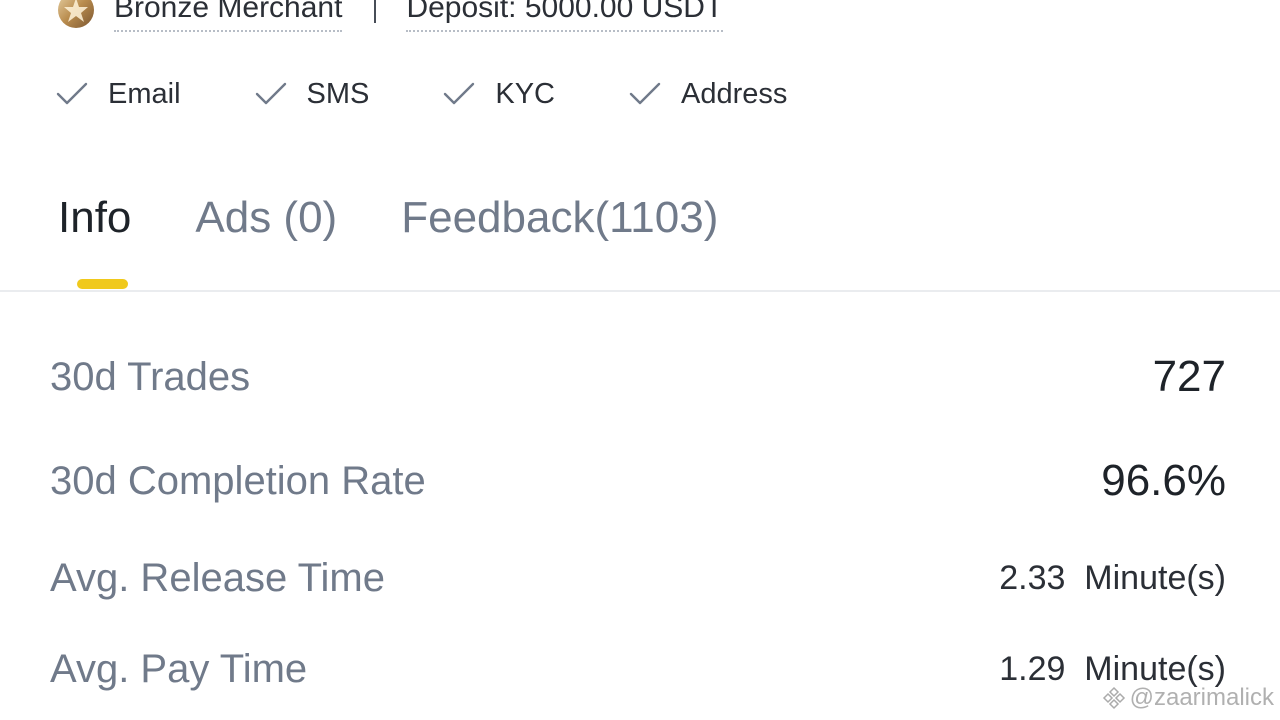 This screenshot has height=720, width=1280. What do you see at coordinates (638, 377) in the screenshot?
I see `stat-row-30d-trades: 30d Trades 727` at bounding box center [638, 377].